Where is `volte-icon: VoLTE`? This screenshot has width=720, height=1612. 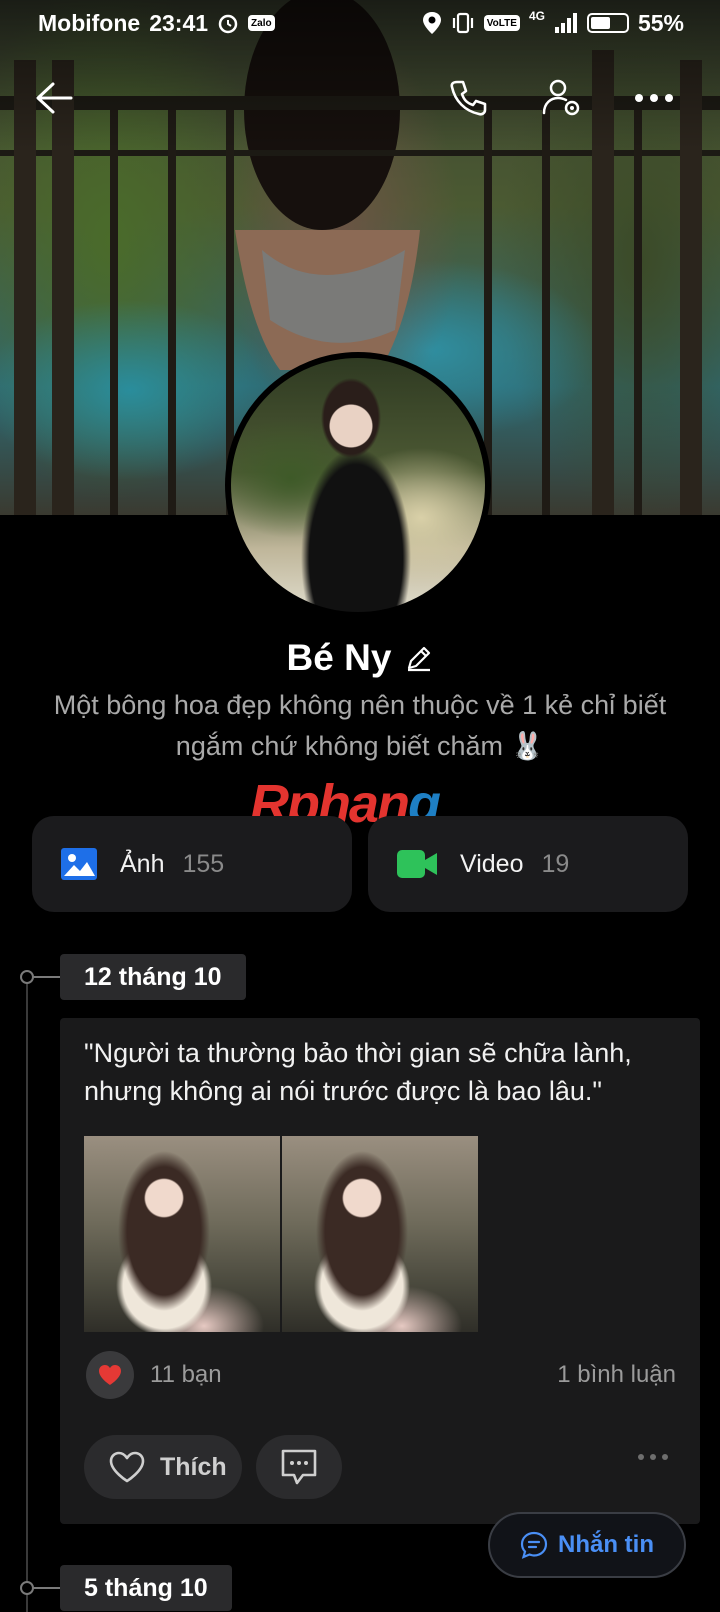 volte-icon: VoLTE is located at coordinates (501, 23).